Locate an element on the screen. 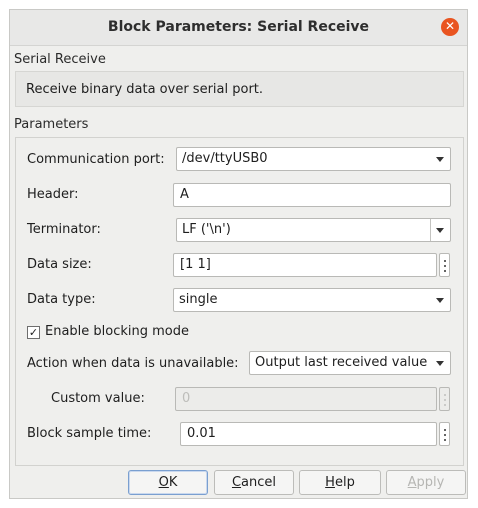 The image size is (478, 508). block-description-panel: Receive binary data over serial port. is located at coordinates (239, 89).